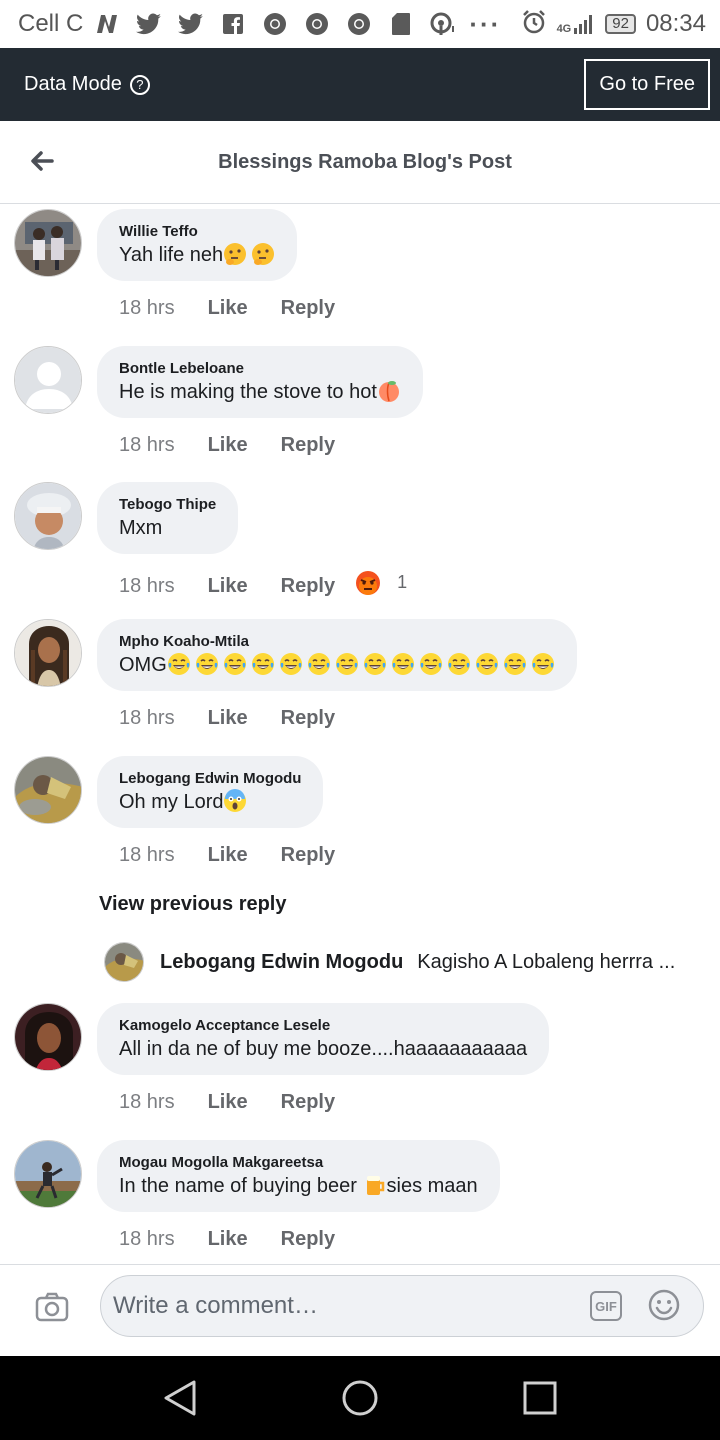  What do you see at coordinates (193, 904) in the screenshot?
I see `view-previous-reply-link: View previous reply` at bounding box center [193, 904].